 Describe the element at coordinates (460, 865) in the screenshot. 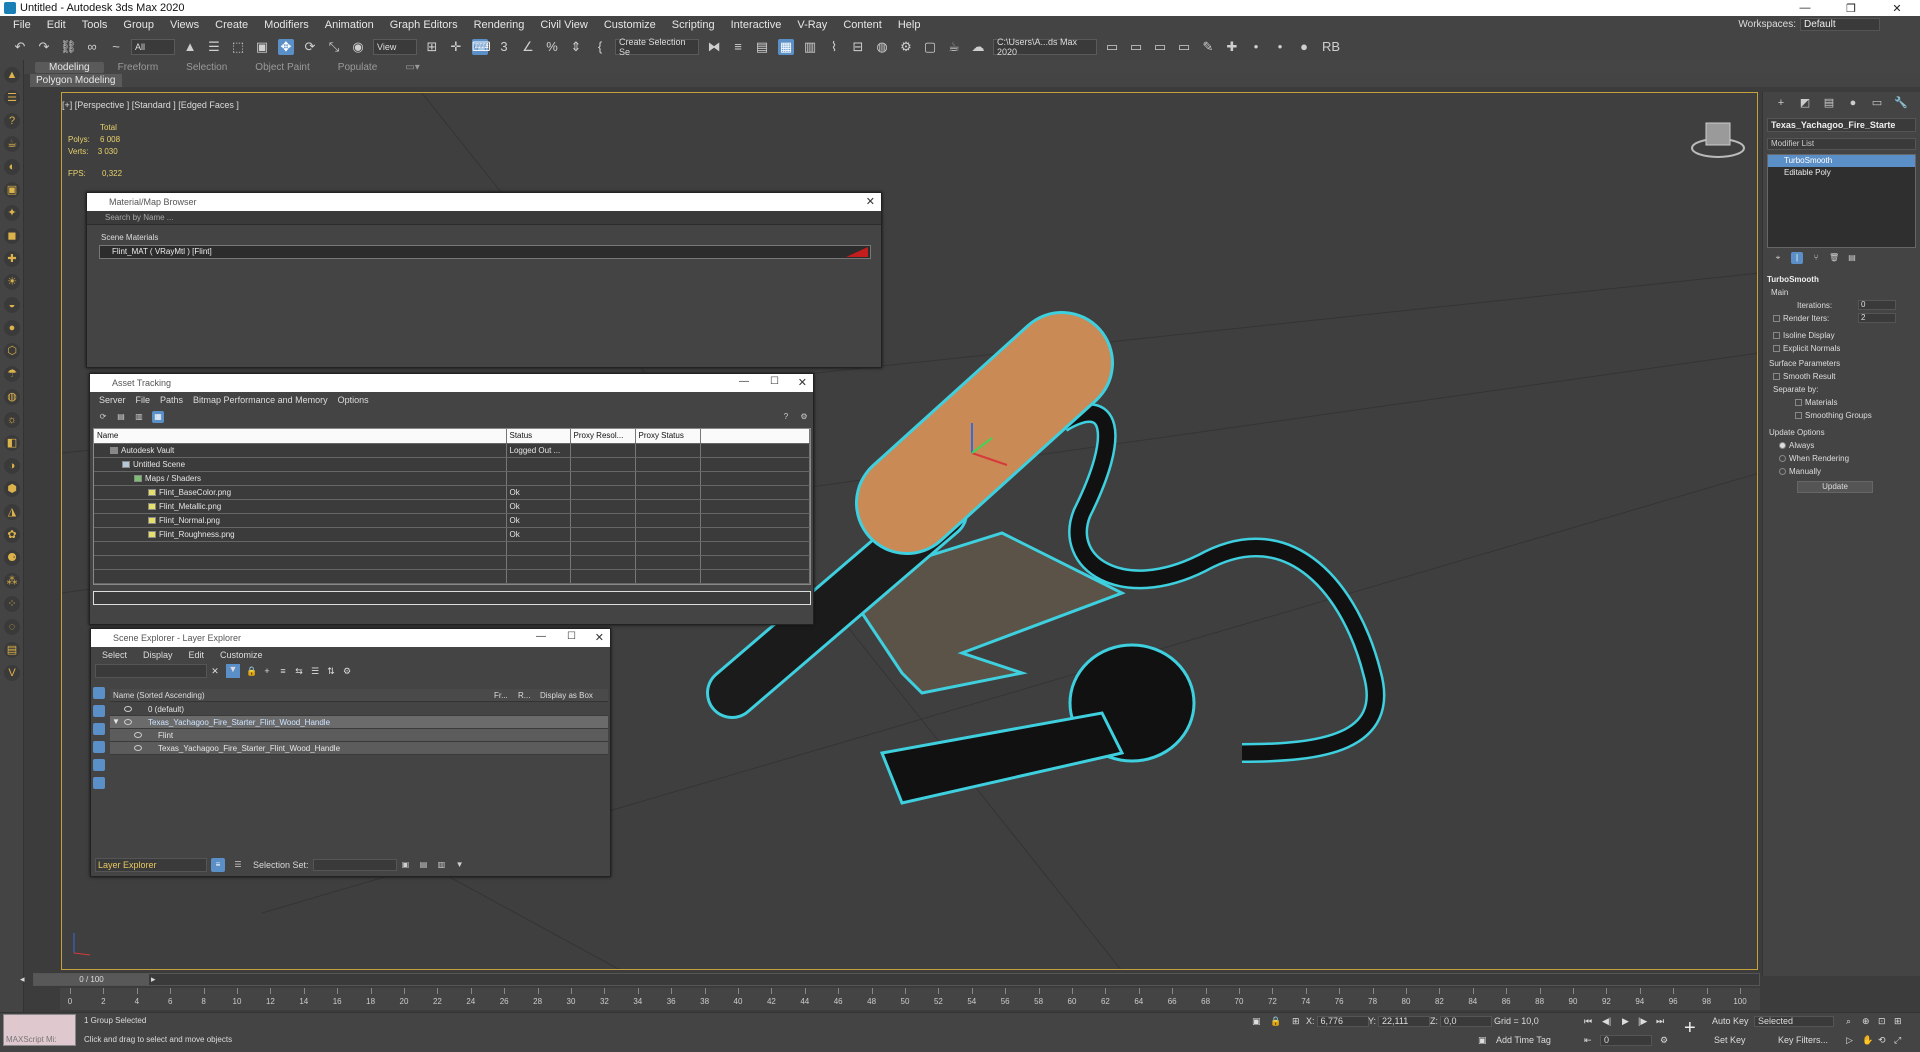

I see `filter-set-icon: ▼` at that location.